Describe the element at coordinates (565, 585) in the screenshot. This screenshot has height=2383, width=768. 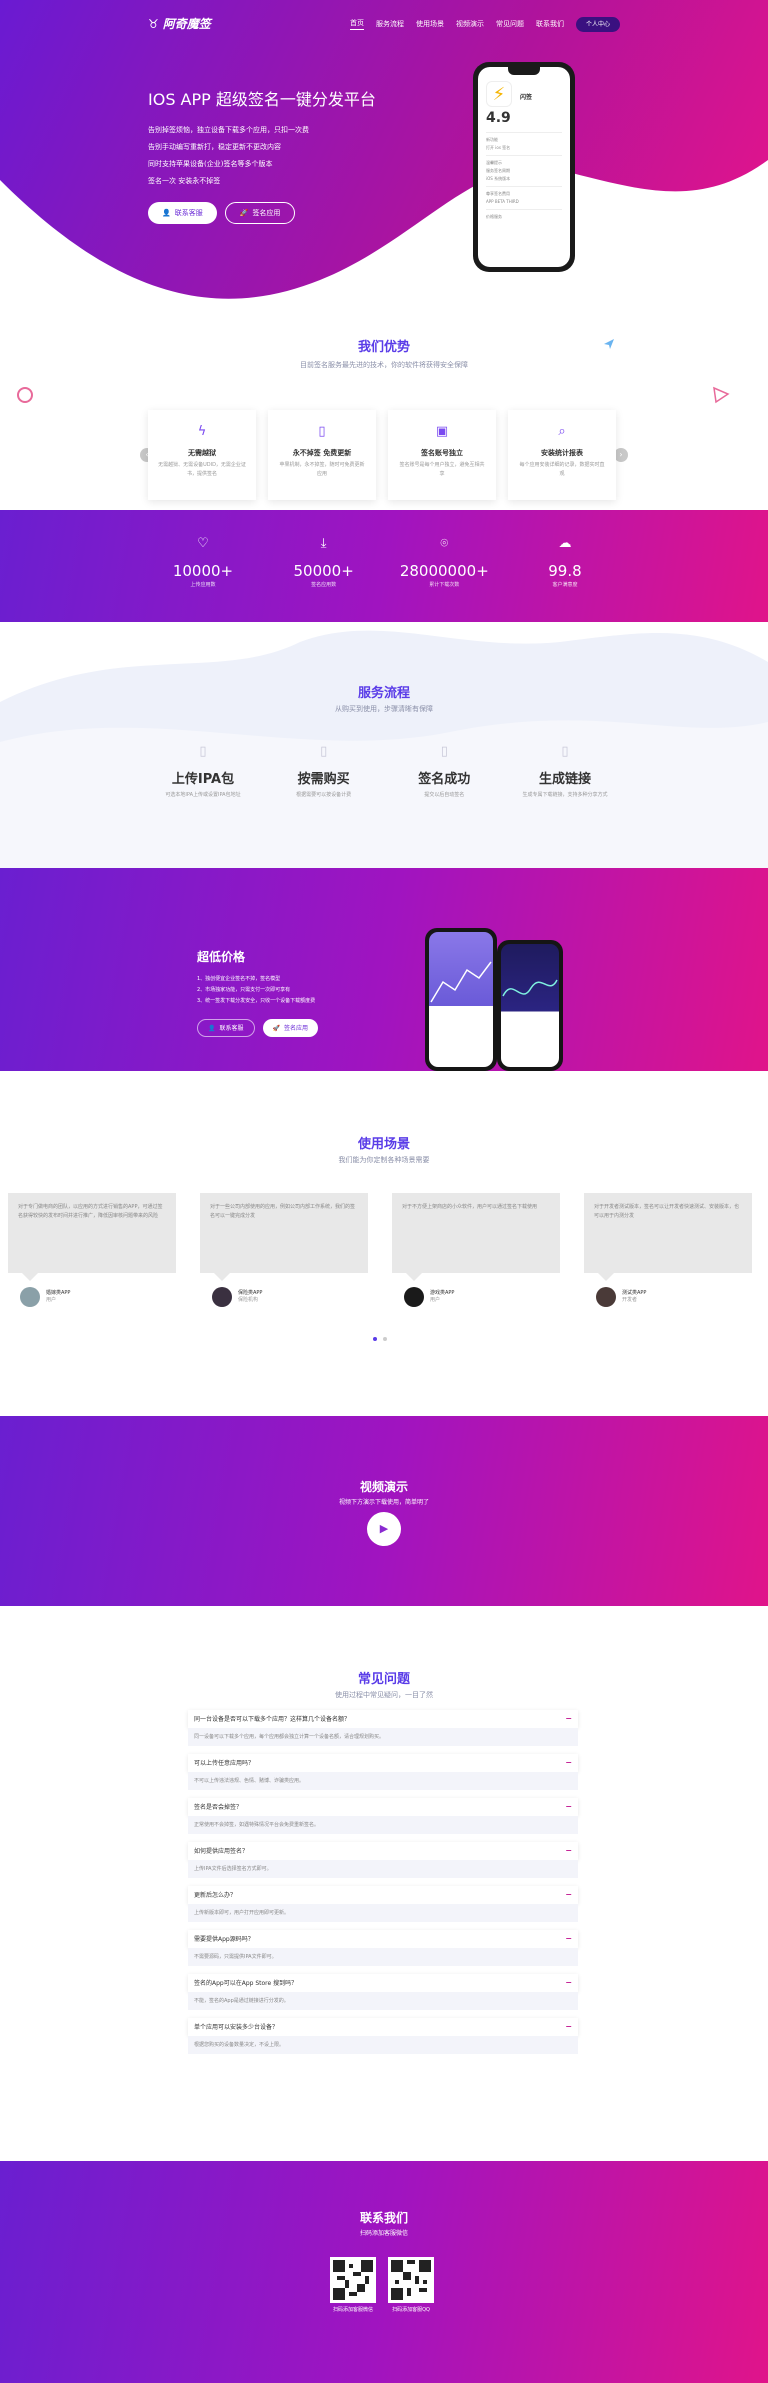
I see `stat-label: 客户满意度` at that location.